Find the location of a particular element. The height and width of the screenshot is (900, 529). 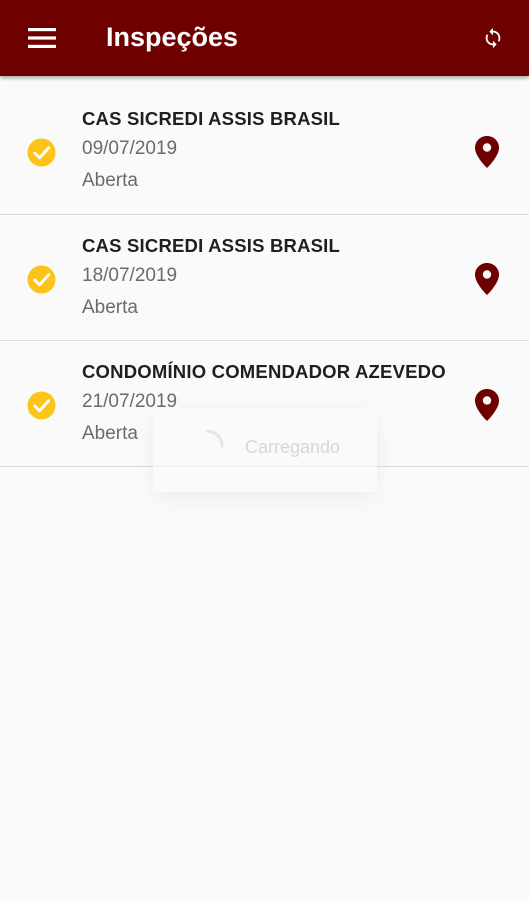

menu-icon is located at coordinates (42, 38).